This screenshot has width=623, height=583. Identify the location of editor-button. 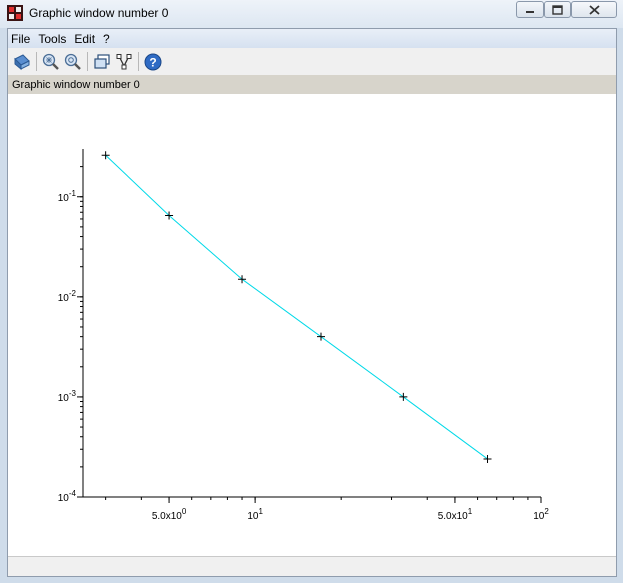
(123, 61).